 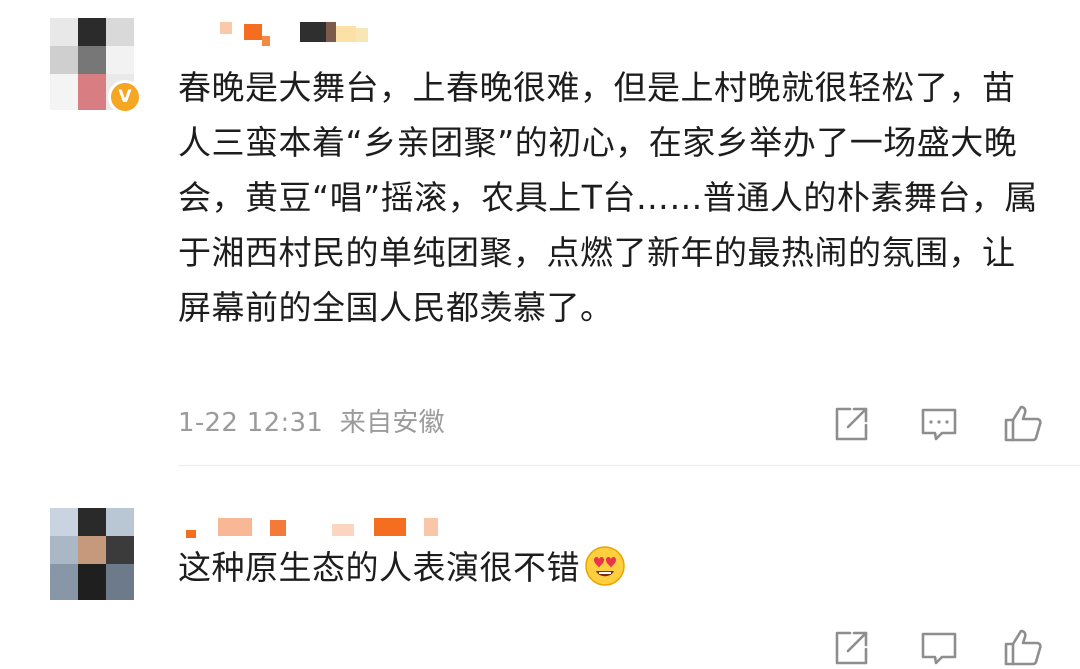 What do you see at coordinates (125, 97) in the screenshot?
I see `verified-badge-icon: V` at bounding box center [125, 97].